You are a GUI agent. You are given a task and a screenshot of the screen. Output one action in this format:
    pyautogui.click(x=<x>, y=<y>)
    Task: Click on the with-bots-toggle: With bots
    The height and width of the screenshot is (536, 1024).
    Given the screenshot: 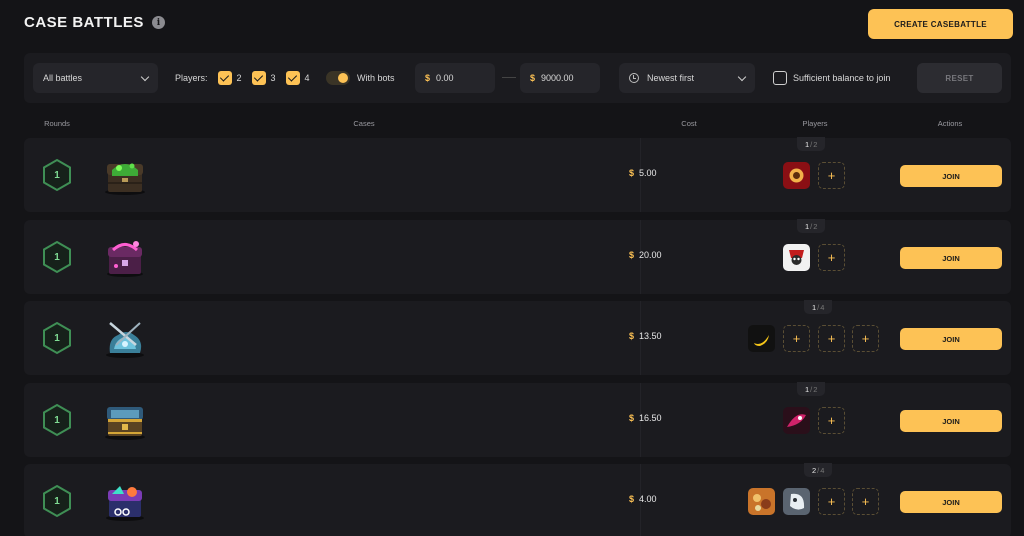 What is the action you would take?
    pyautogui.click(x=360, y=78)
    